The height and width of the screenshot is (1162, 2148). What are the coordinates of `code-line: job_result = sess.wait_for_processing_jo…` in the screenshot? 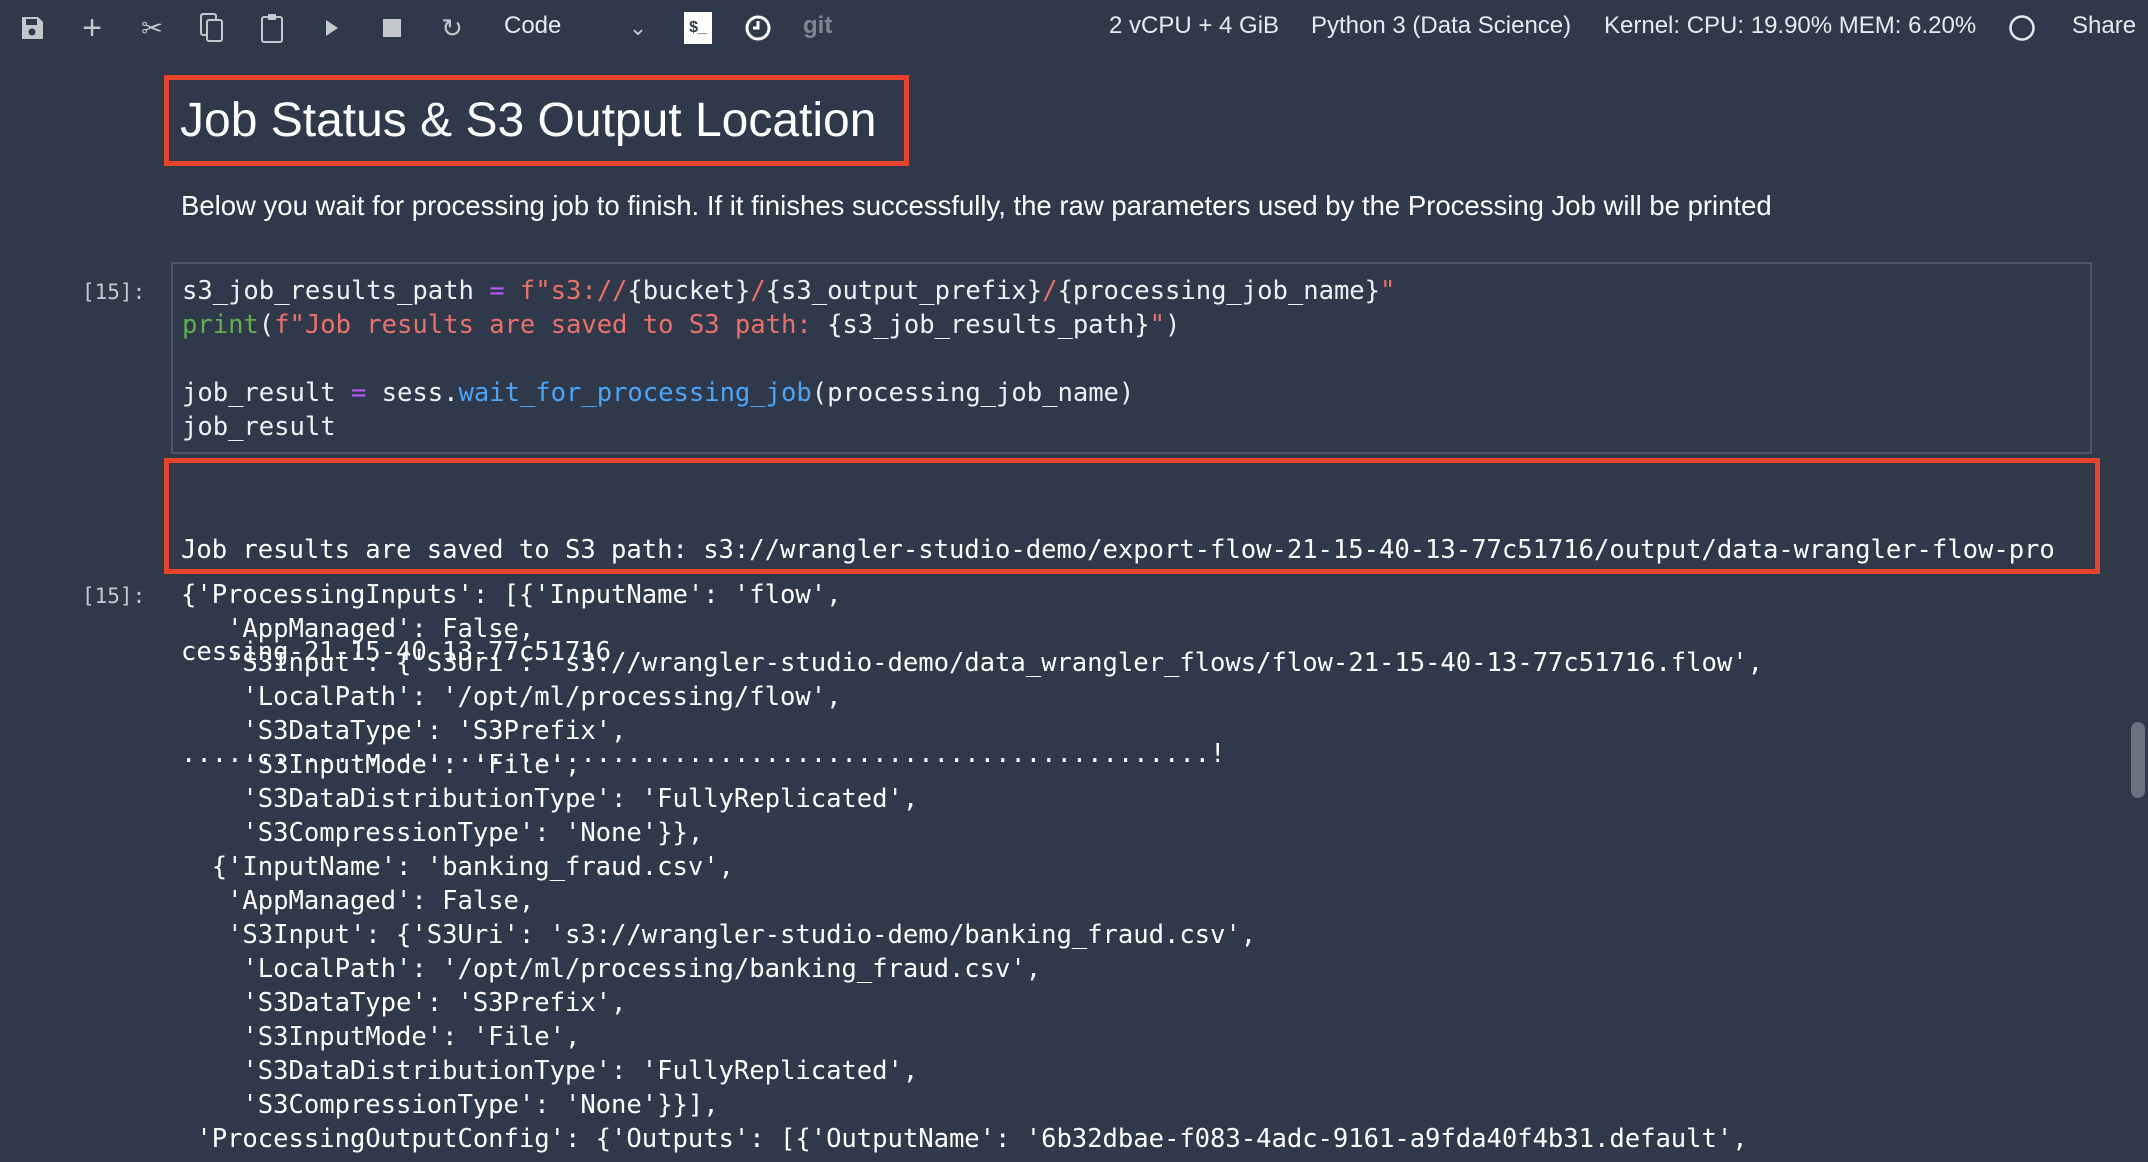 It's located at (788, 393).